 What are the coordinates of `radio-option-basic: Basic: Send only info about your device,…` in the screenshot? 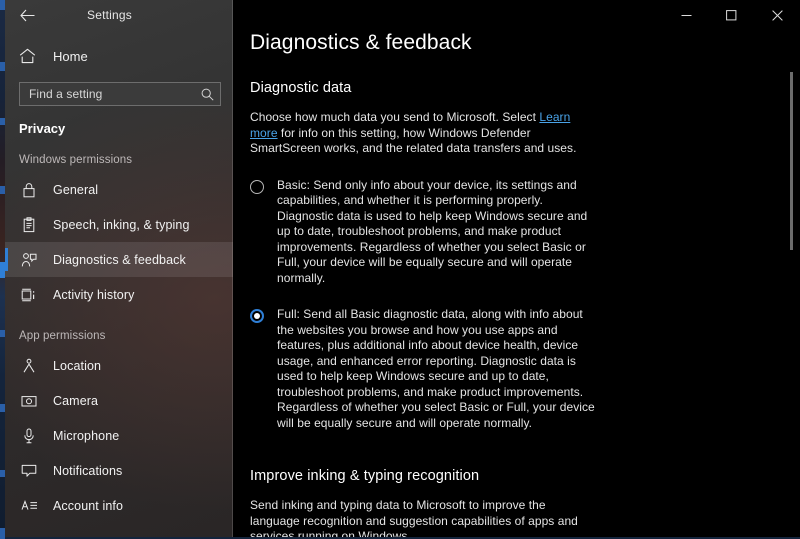 It's located at (422, 232).